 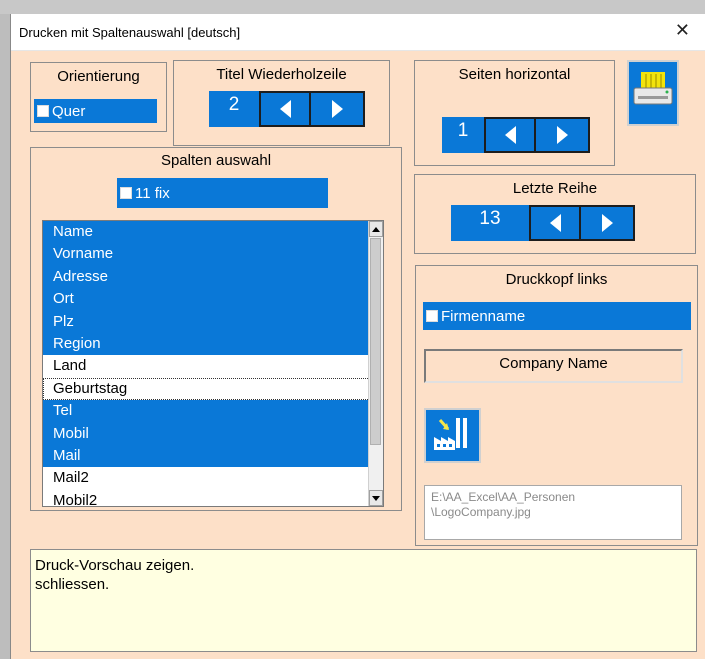 I want to click on list-item: Geburtstag, so click(x=206, y=389).